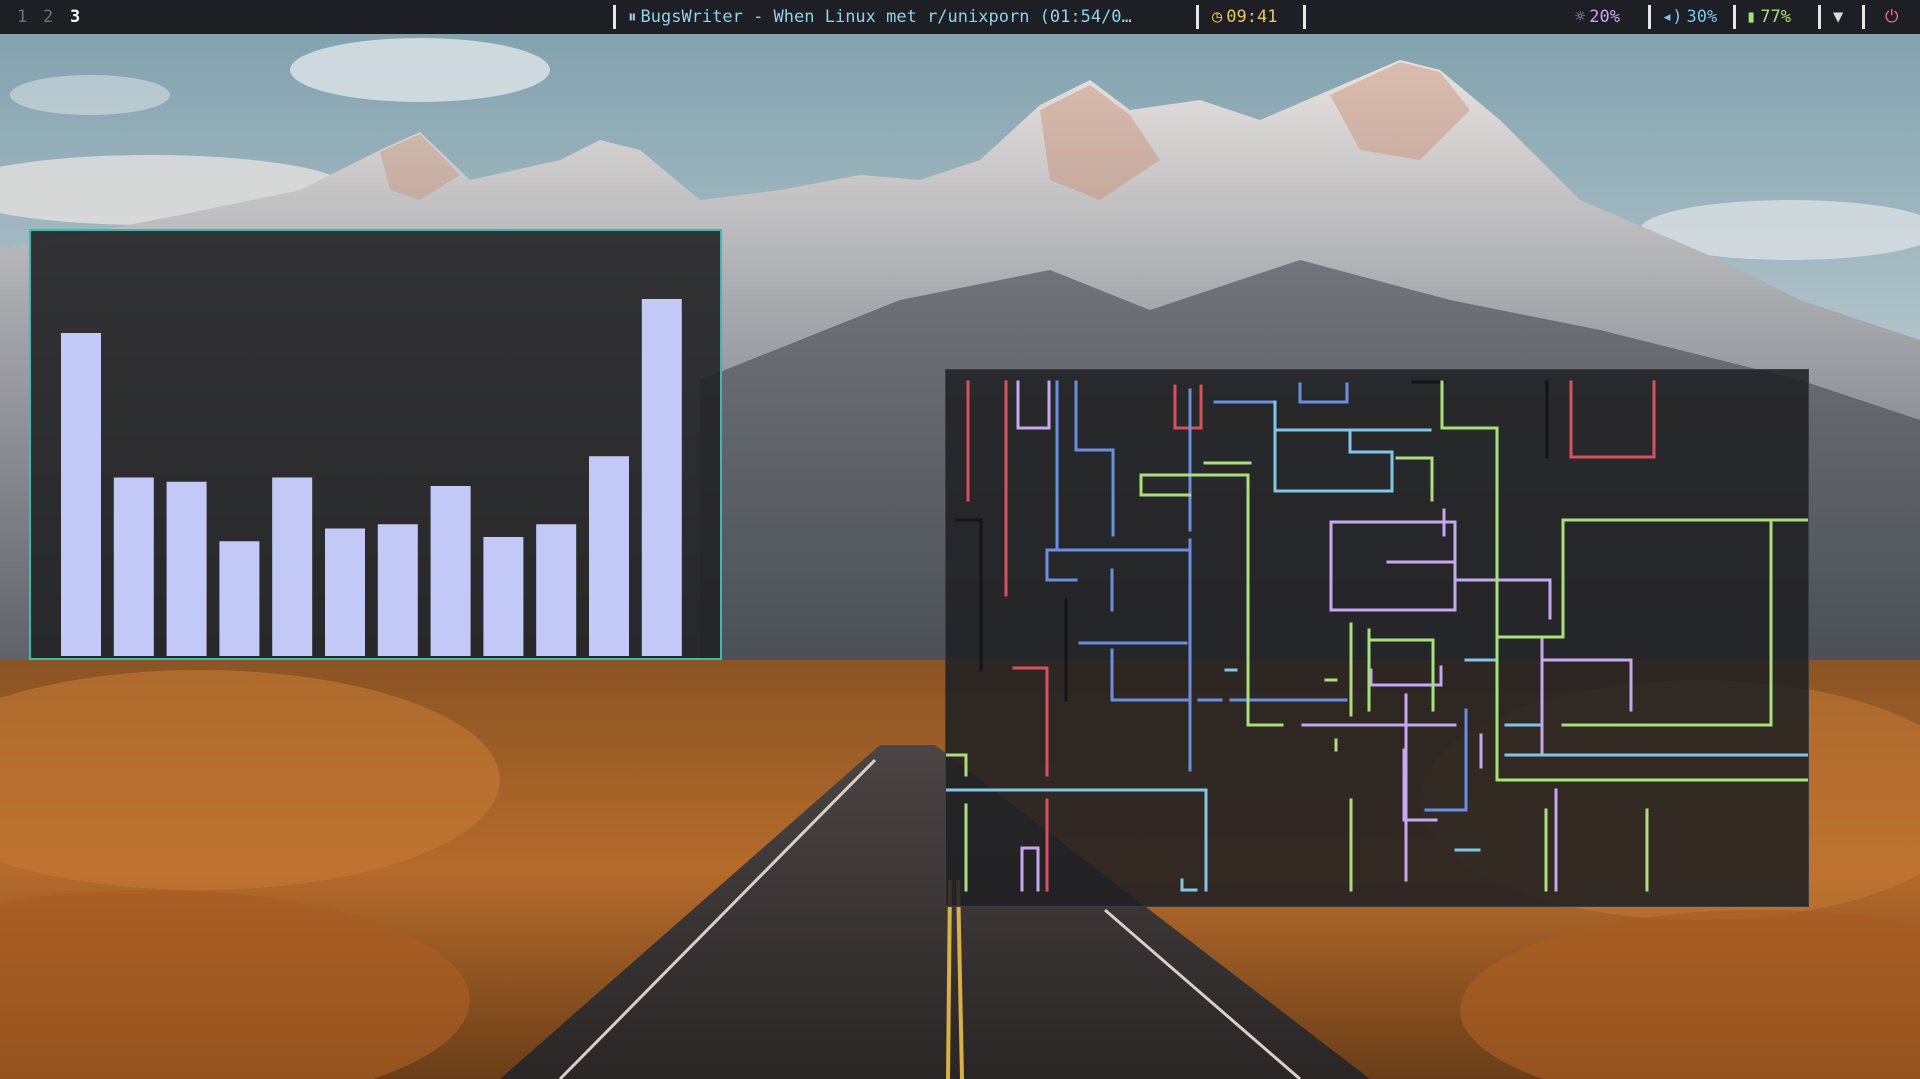 This screenshot has height=1079, width=1920. I want to click on speaker-icon: ◂), so click(1672, 17).